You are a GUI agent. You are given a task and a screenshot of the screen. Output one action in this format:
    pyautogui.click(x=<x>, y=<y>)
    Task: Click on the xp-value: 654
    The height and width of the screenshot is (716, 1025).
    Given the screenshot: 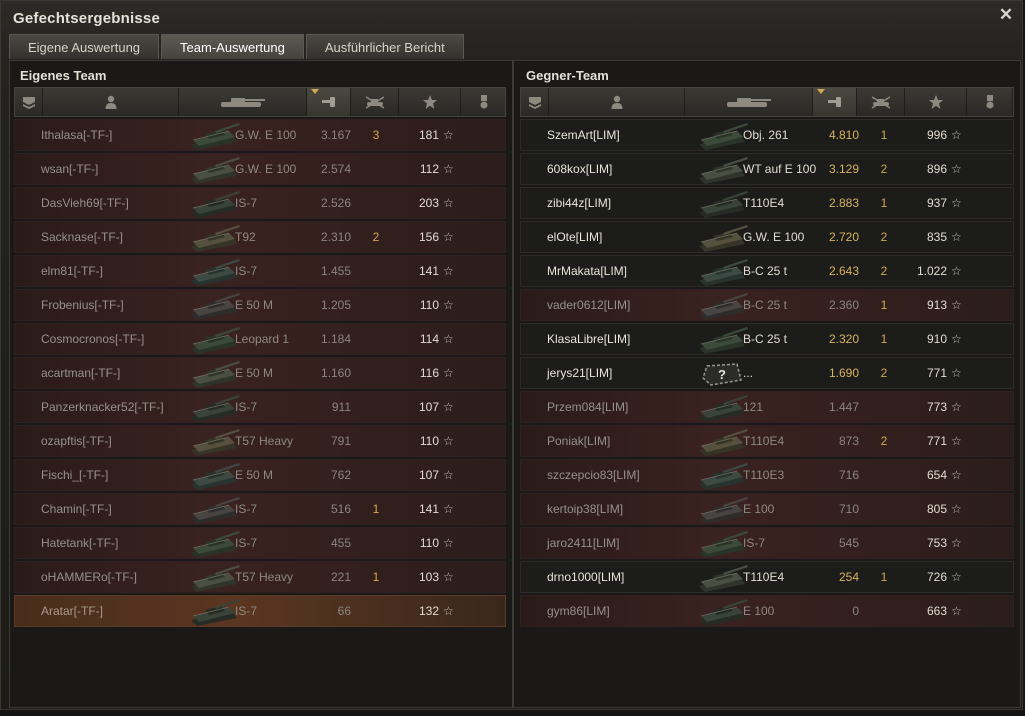 What is the action you would take?
    pyautogui.click(x=936, y=475)
    